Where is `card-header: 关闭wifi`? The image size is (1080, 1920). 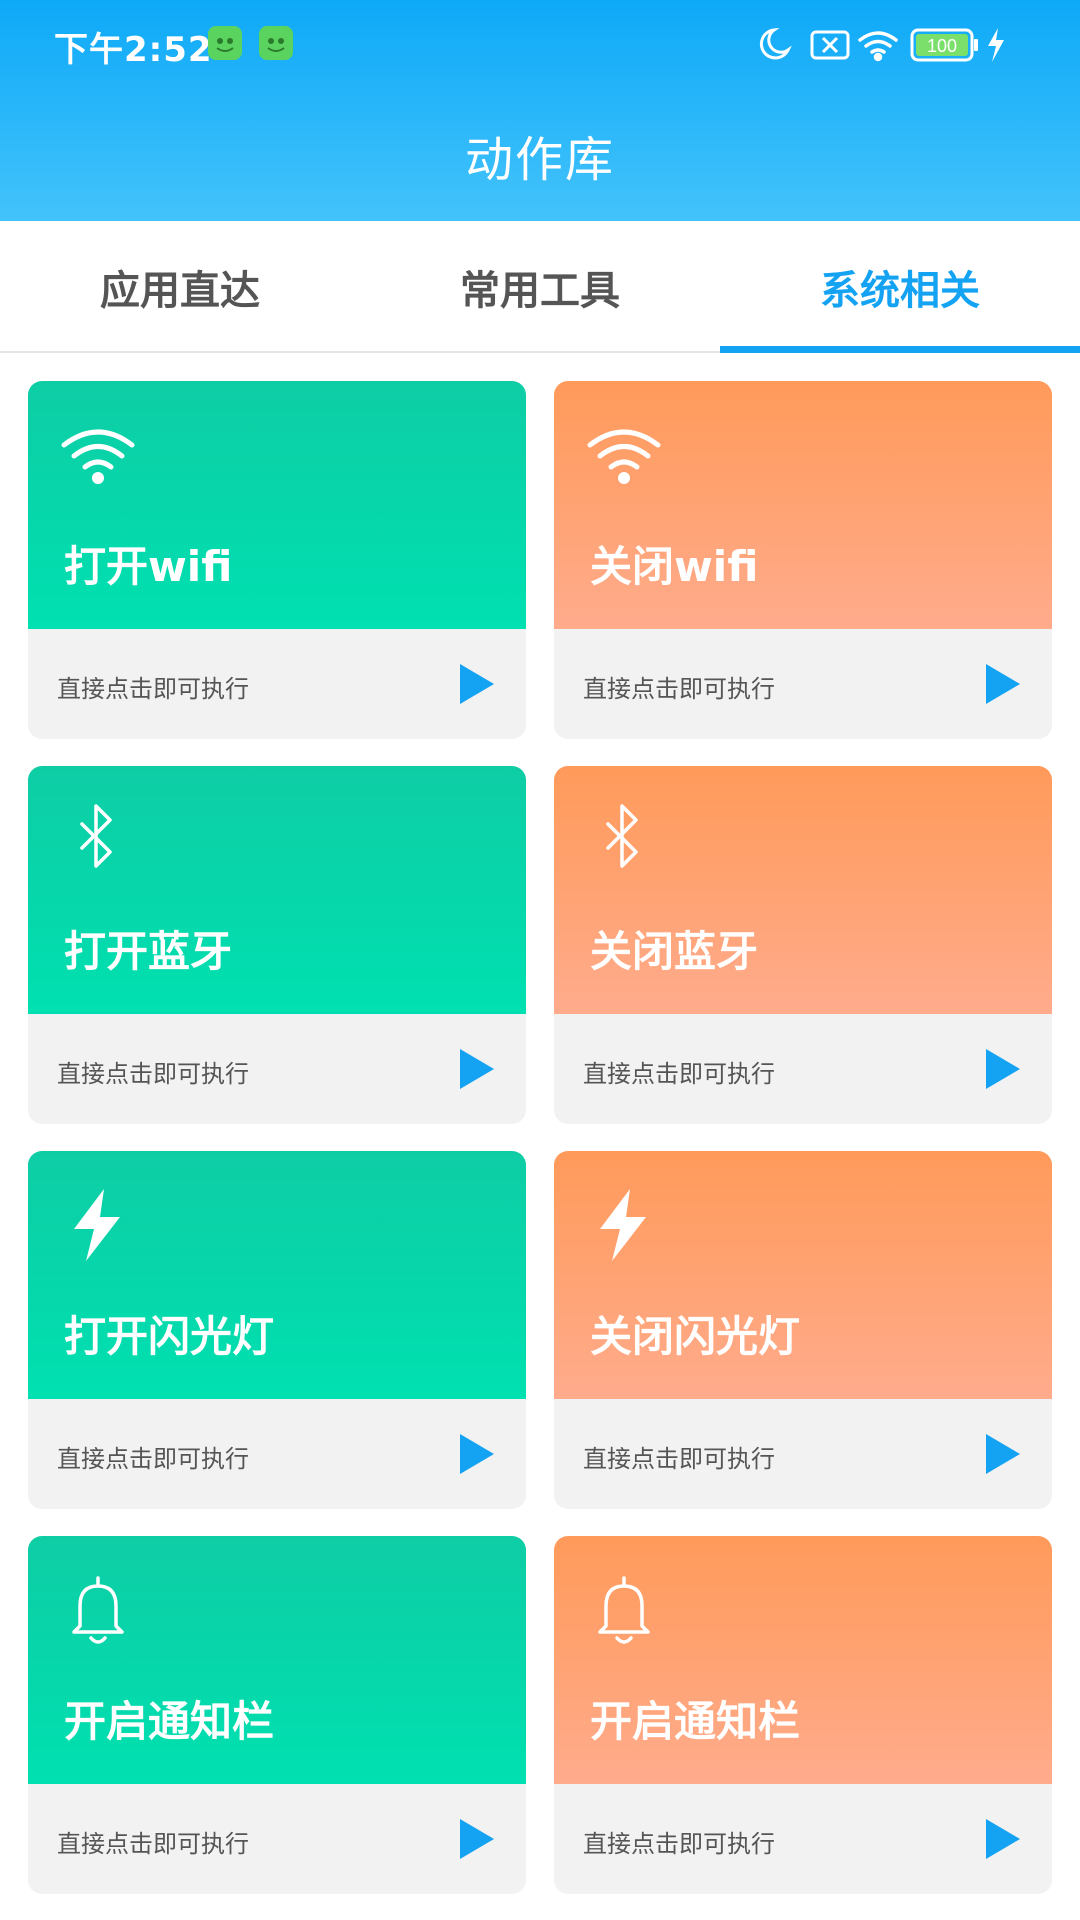 card-header: 关闭wifi is located at coordinates (803, 505).